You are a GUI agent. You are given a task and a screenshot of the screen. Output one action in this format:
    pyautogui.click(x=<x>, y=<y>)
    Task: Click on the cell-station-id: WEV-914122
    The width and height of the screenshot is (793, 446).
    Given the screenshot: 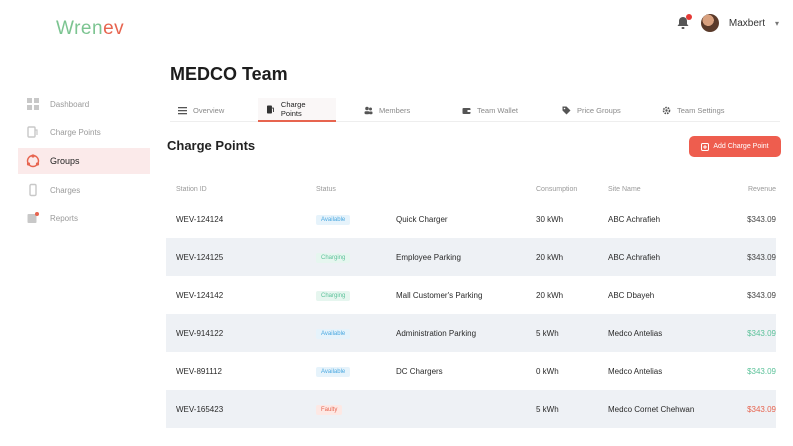 What is the action you would take?
    pyautogui.click(x=200, y=333)
    